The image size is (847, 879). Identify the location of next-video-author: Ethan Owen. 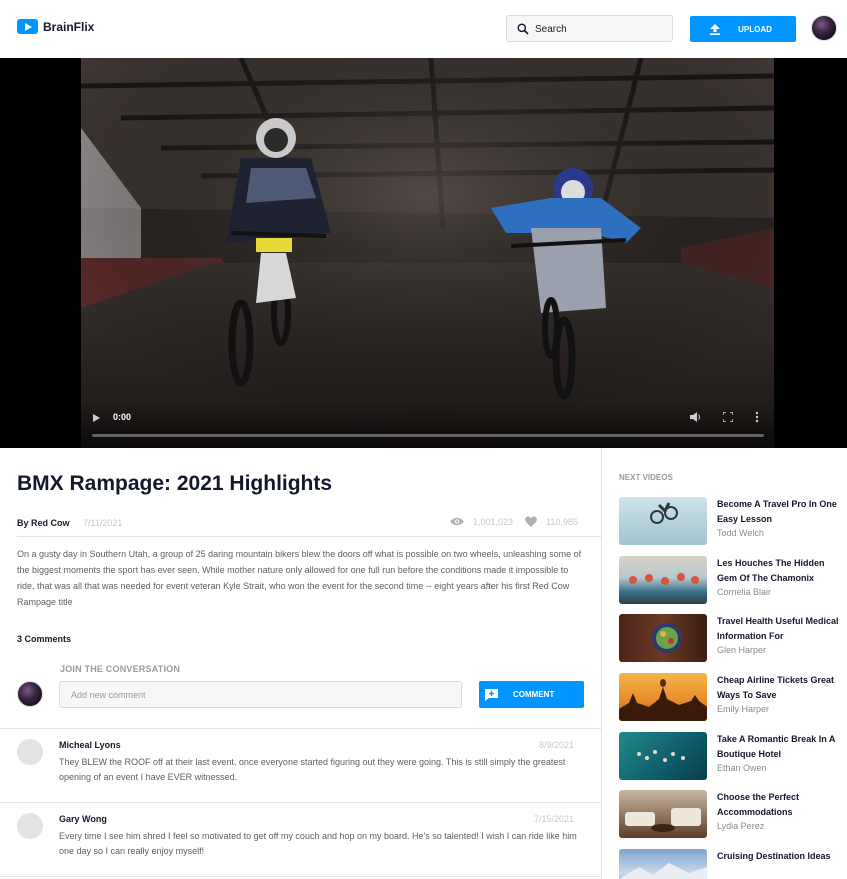
(742, 768).